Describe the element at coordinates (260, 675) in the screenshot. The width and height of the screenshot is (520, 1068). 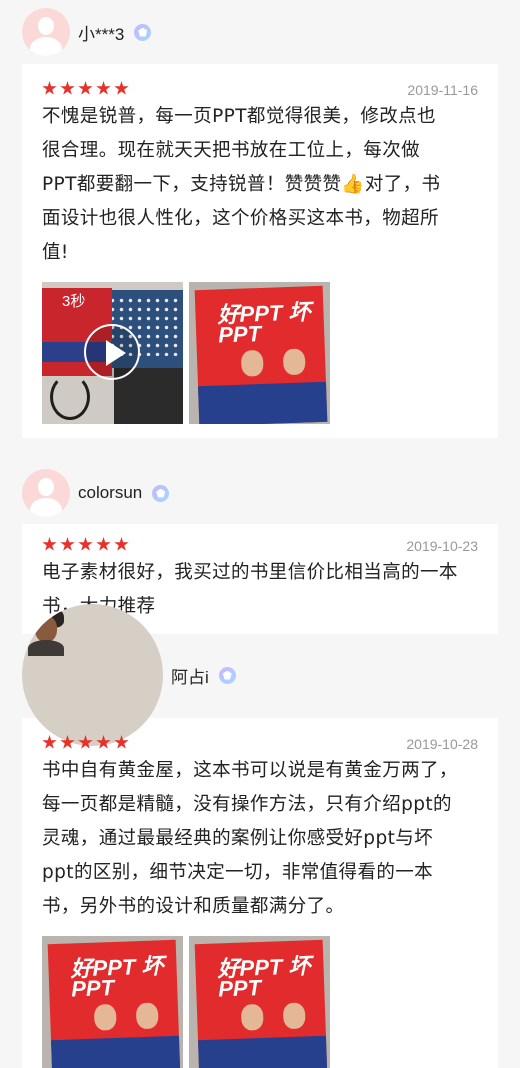
I see `user-row: 阿占i` at that location.